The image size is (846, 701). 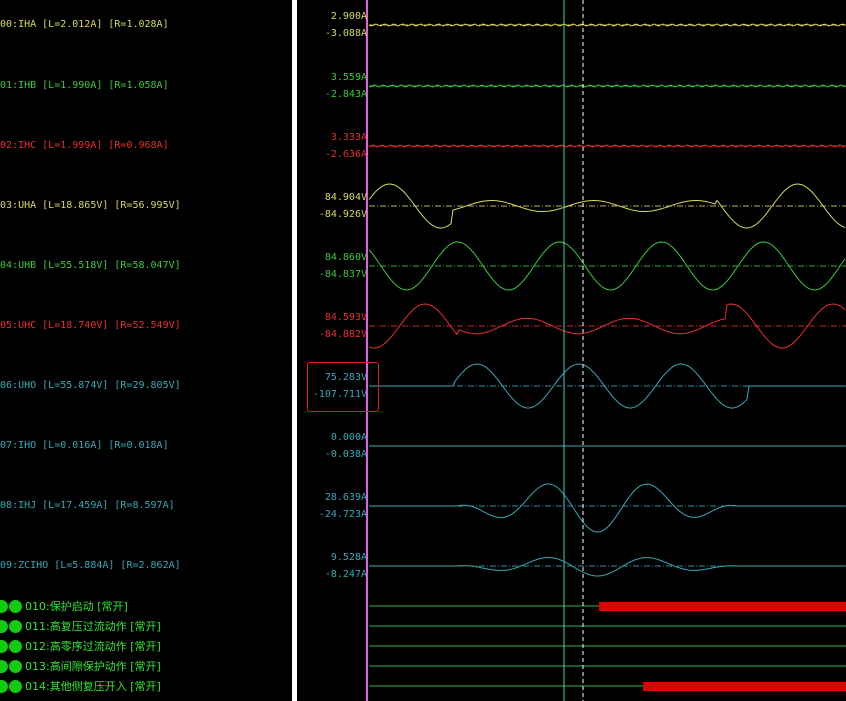 What do you see at coordinates (345, 154) in the screenshot?
I see `scale-min-label: -2.636A` at bounding box center [345, 154].